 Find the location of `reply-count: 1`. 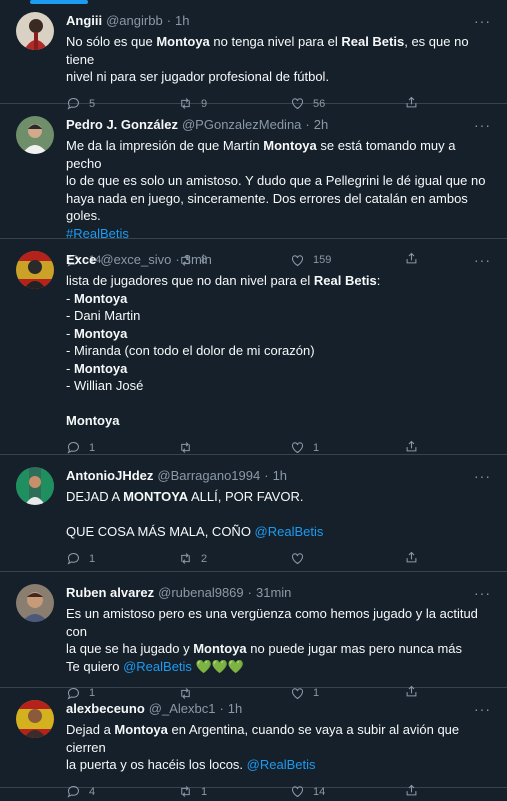

reply-count: 1 is located at coordinates (92, 558).